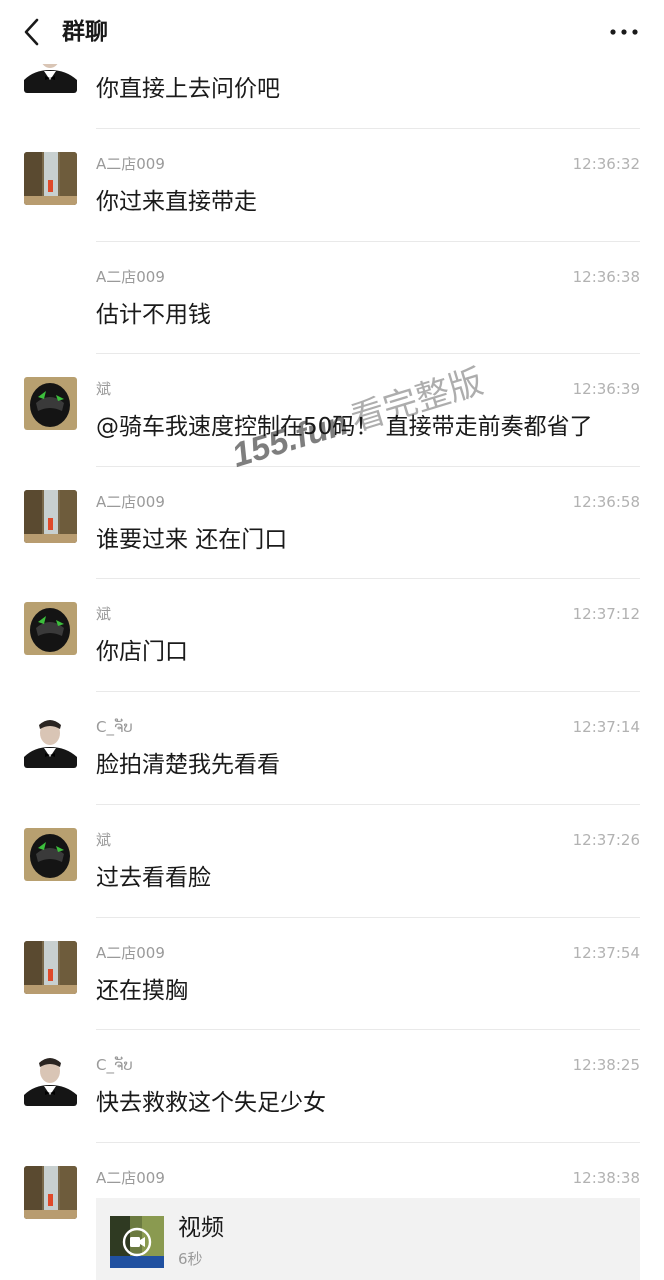 The width and height of the screenshot is (664, 1280). I want to click on message-text: 估计不用钱, so click(153, 315).